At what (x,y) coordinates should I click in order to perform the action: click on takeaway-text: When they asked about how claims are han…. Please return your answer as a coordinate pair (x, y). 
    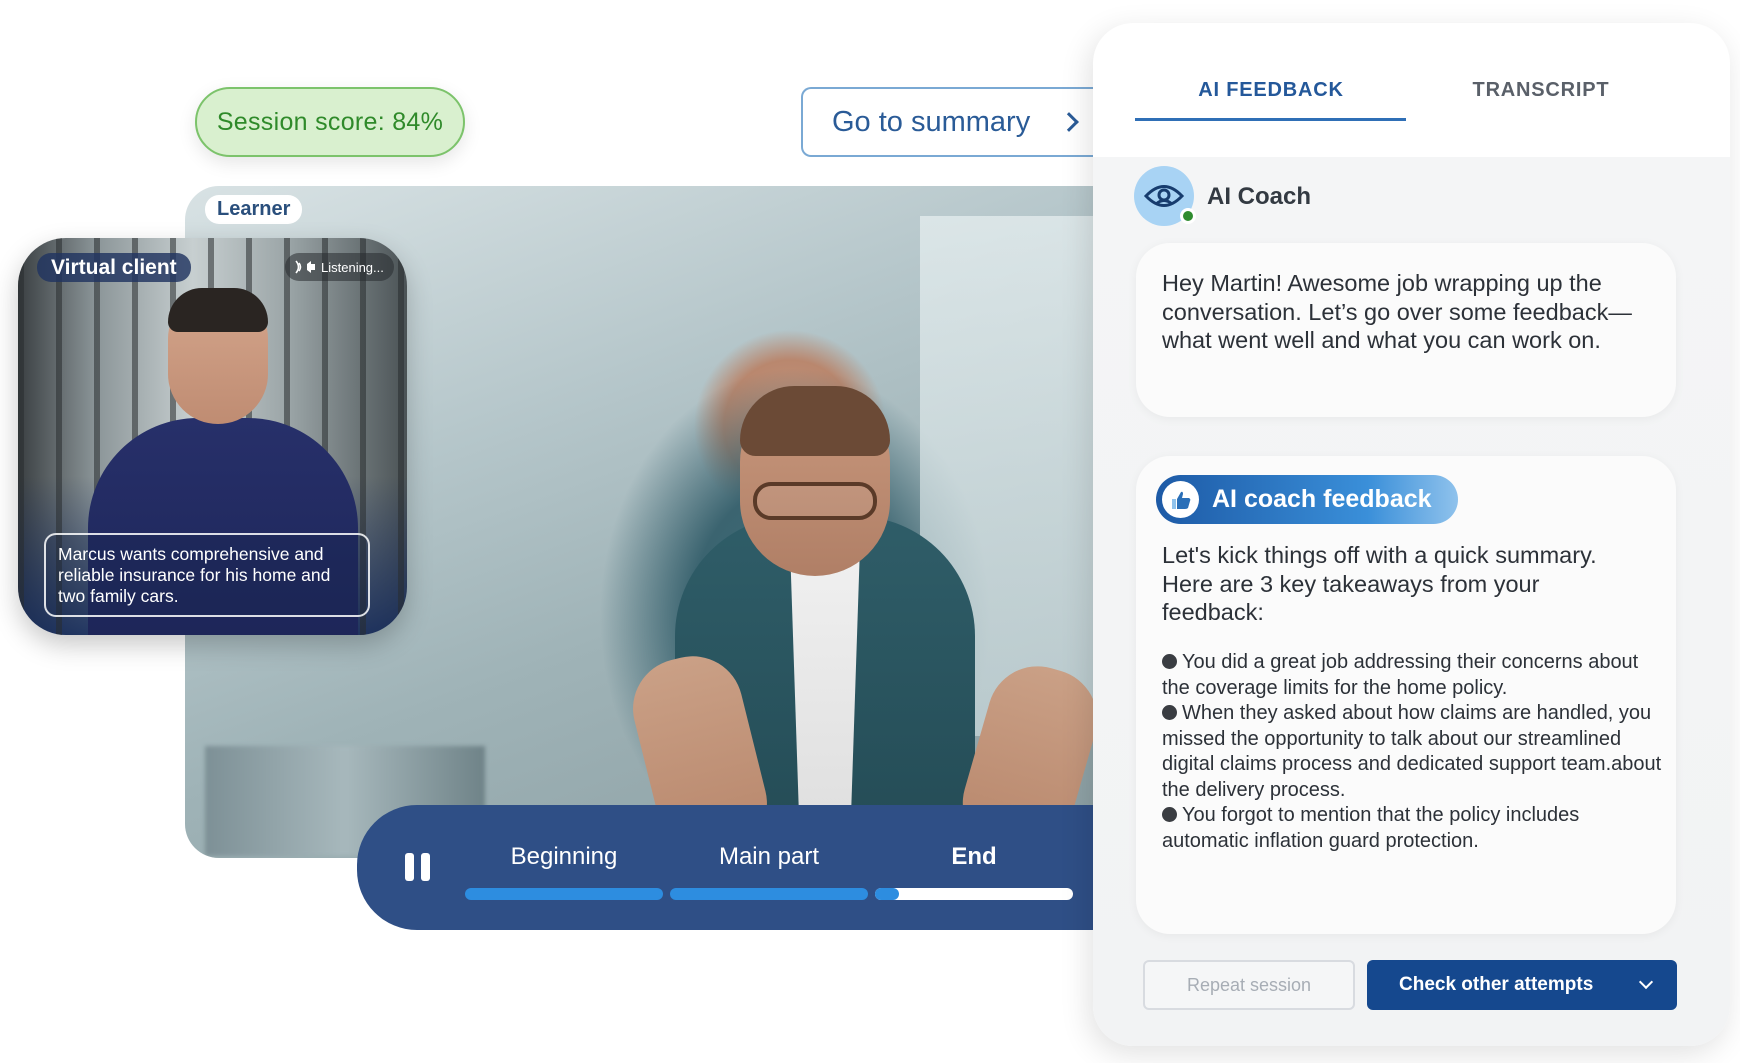
    Looking at the image, I should click on (1412, 751).